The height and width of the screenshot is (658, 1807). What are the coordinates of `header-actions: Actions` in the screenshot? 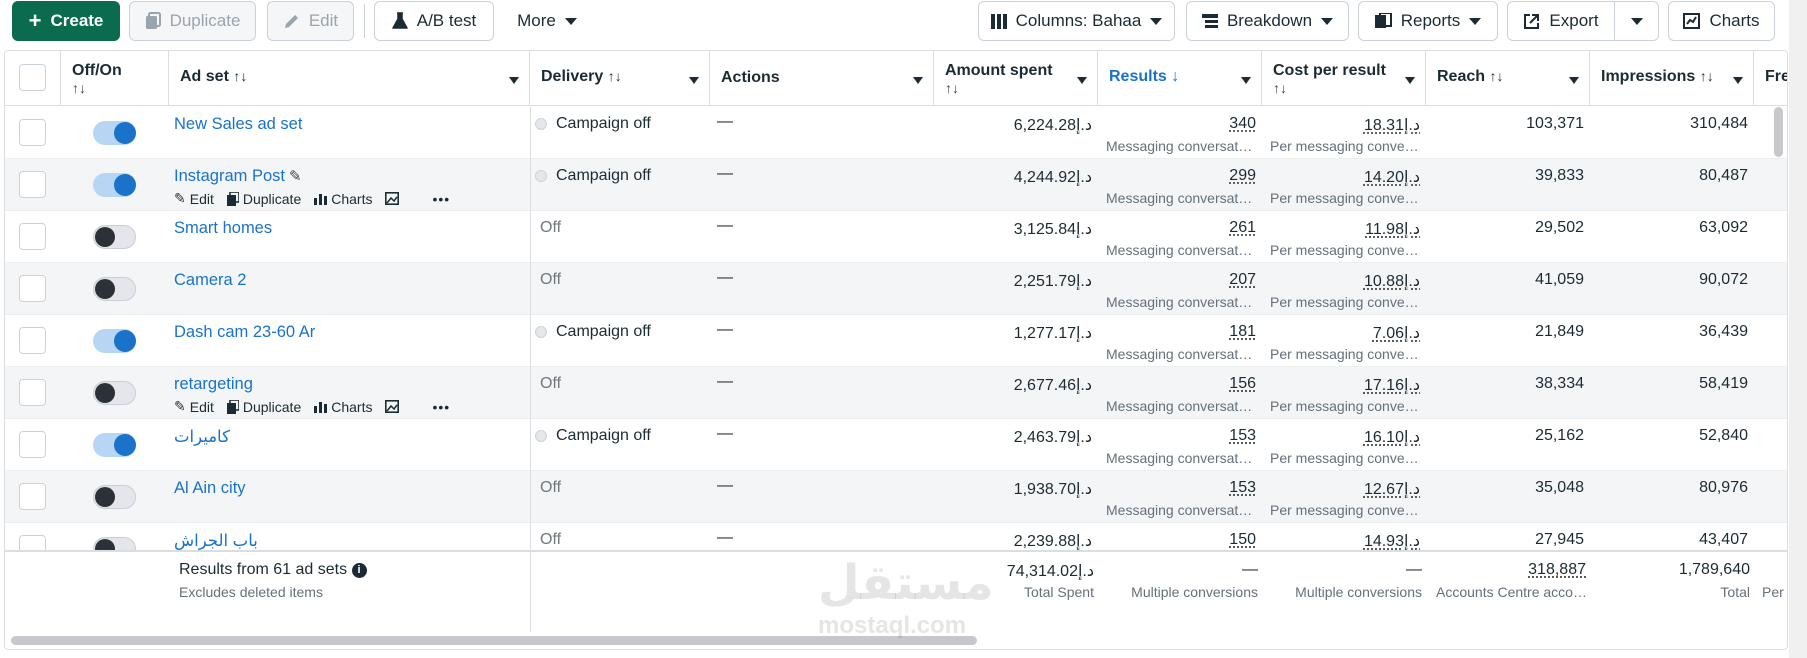 It's located at (822, 78).